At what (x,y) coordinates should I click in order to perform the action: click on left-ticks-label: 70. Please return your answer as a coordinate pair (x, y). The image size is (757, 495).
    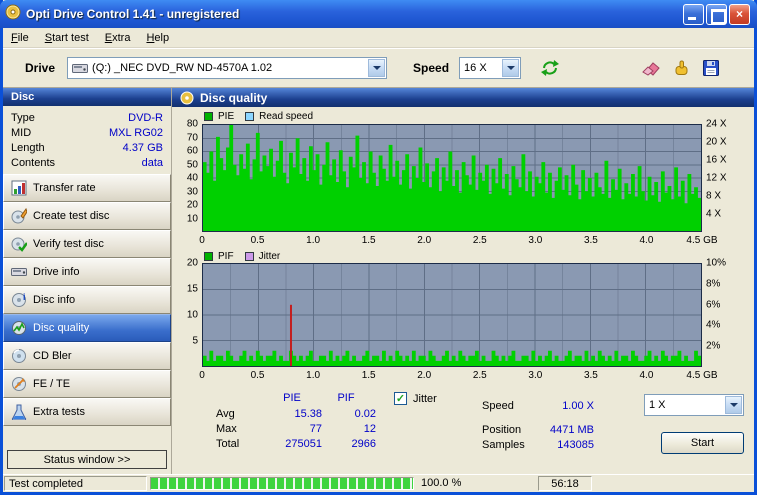
    Looking at the image, I should click on (192, 137).